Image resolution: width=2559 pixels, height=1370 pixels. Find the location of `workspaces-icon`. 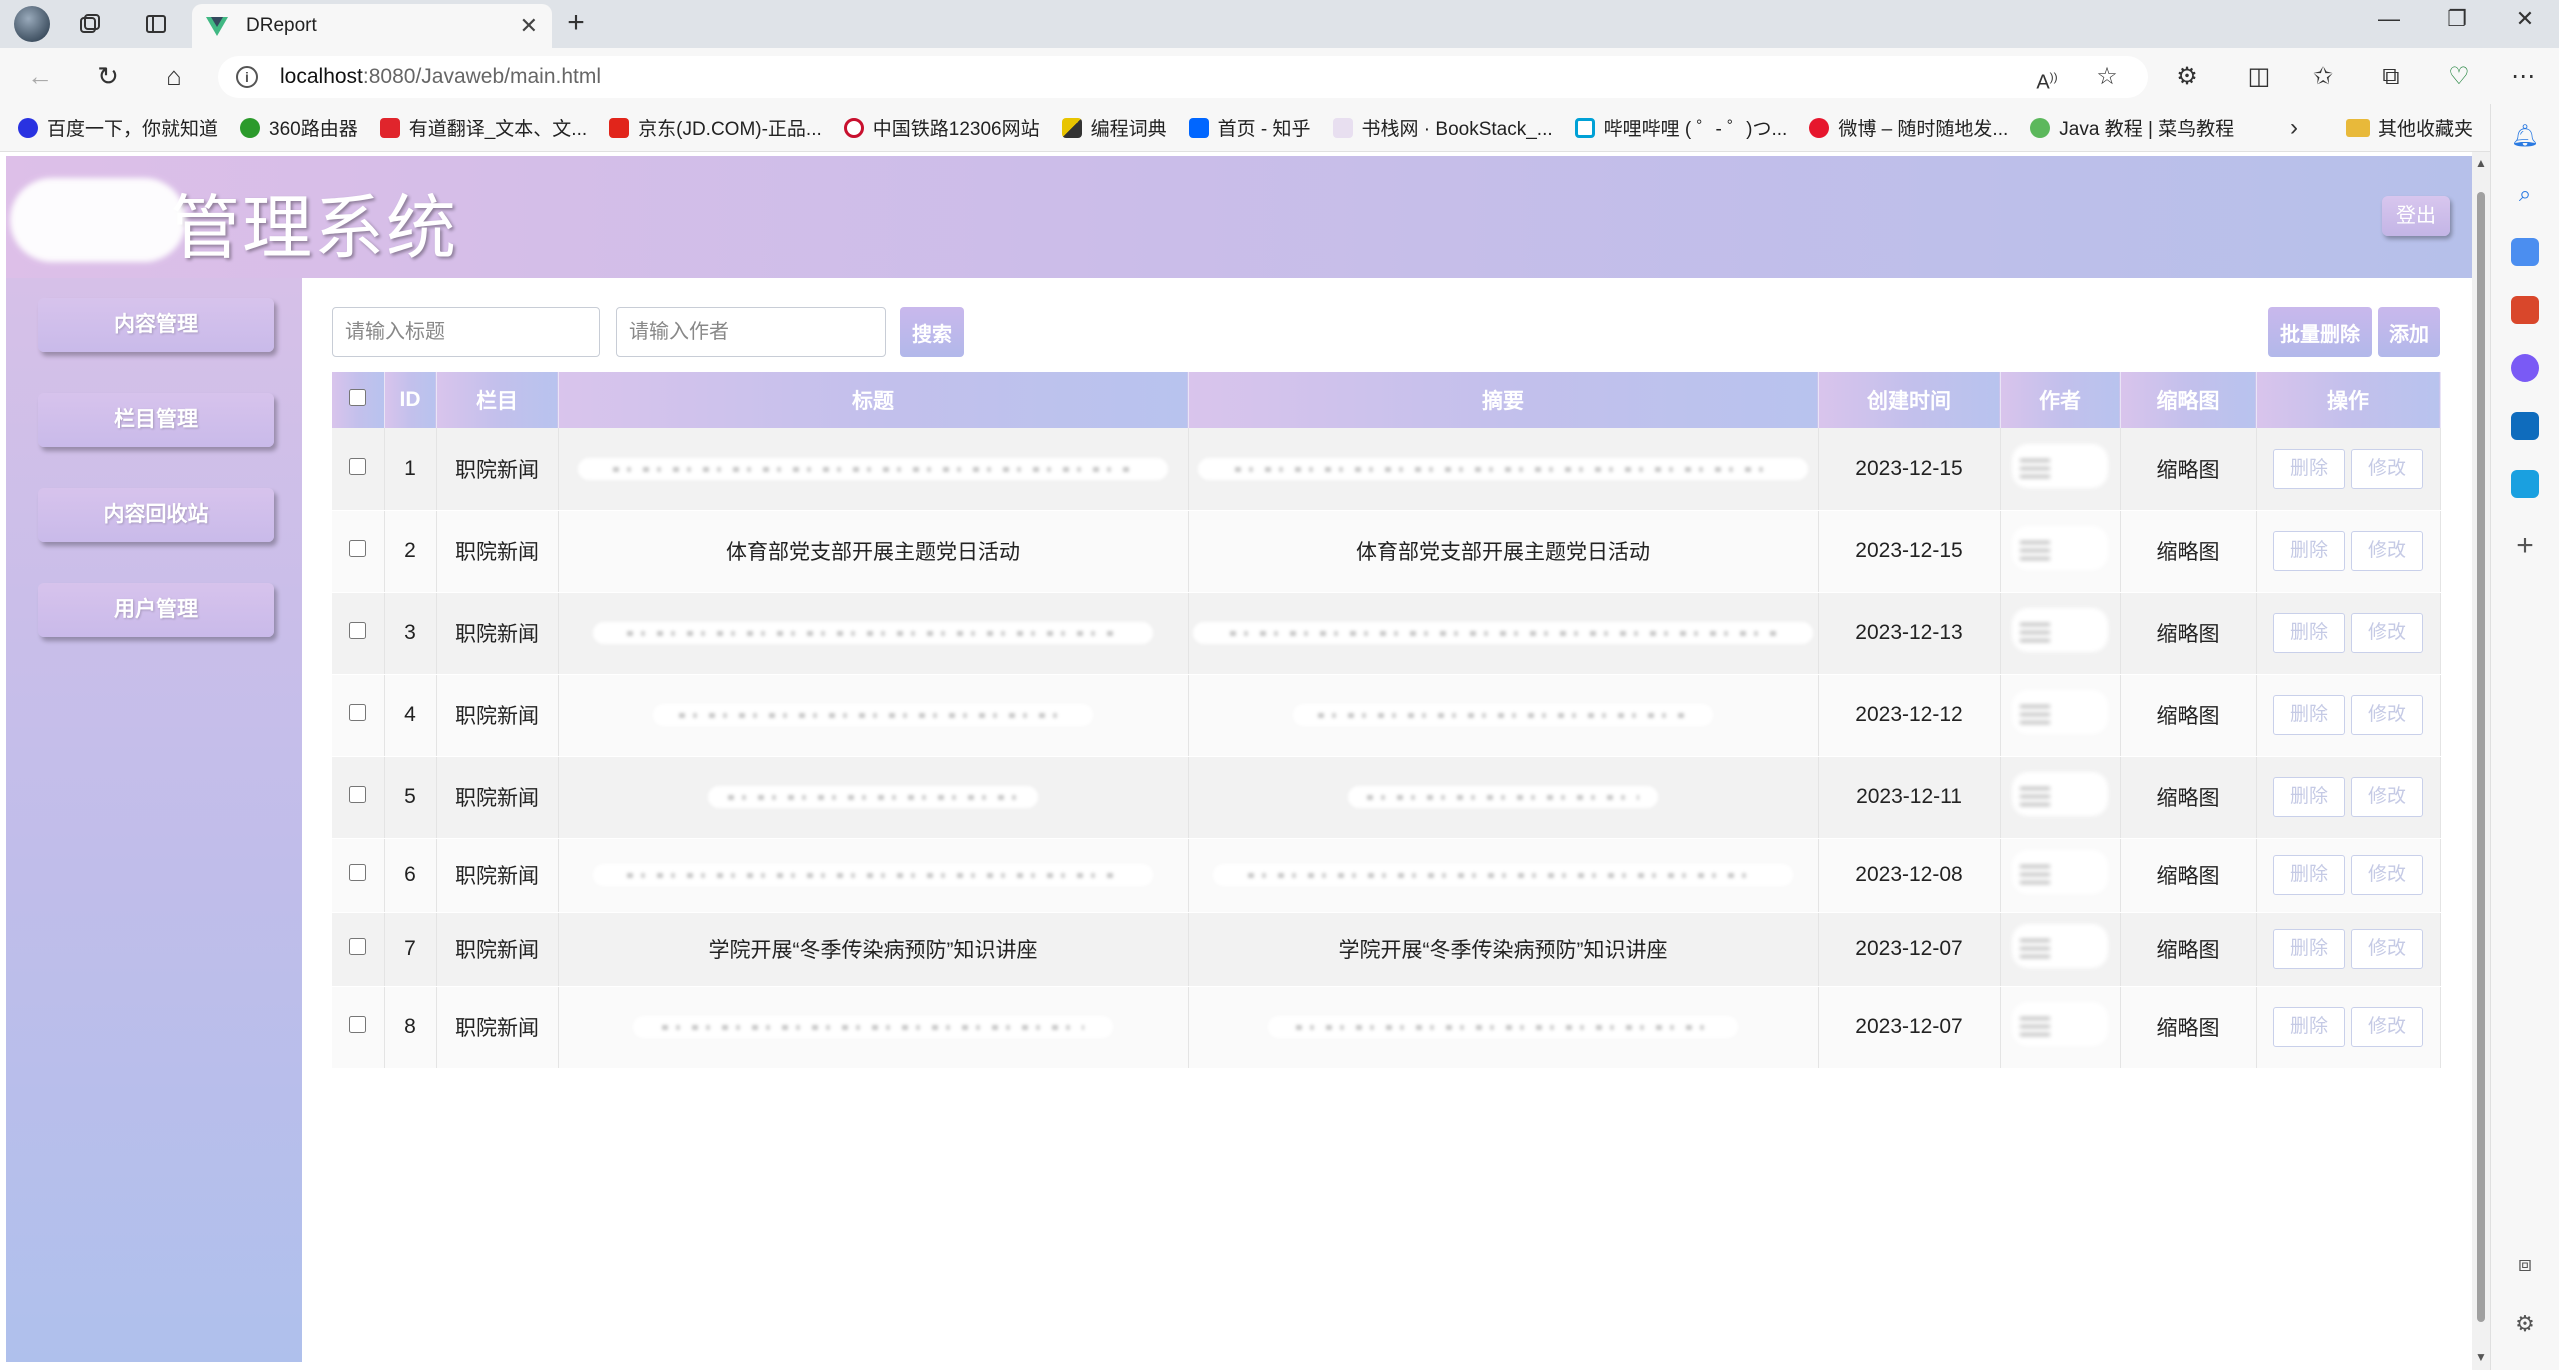

workspaces-icon is located at coordinates (90, 24).